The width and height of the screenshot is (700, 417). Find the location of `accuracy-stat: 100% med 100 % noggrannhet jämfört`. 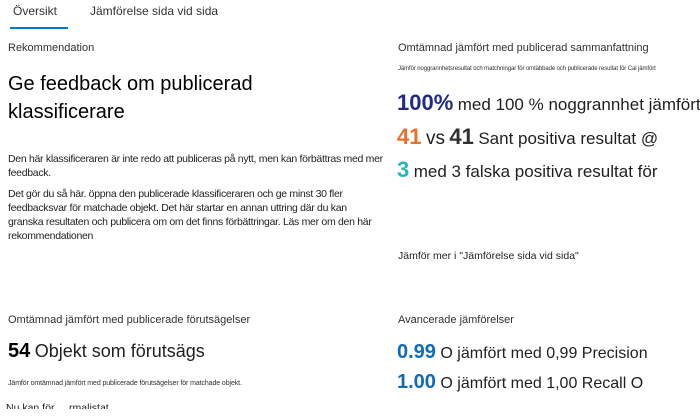

accuracy-stat: 100% med 100 % noggrannhet jämfört is located at coordinates (548, 103).